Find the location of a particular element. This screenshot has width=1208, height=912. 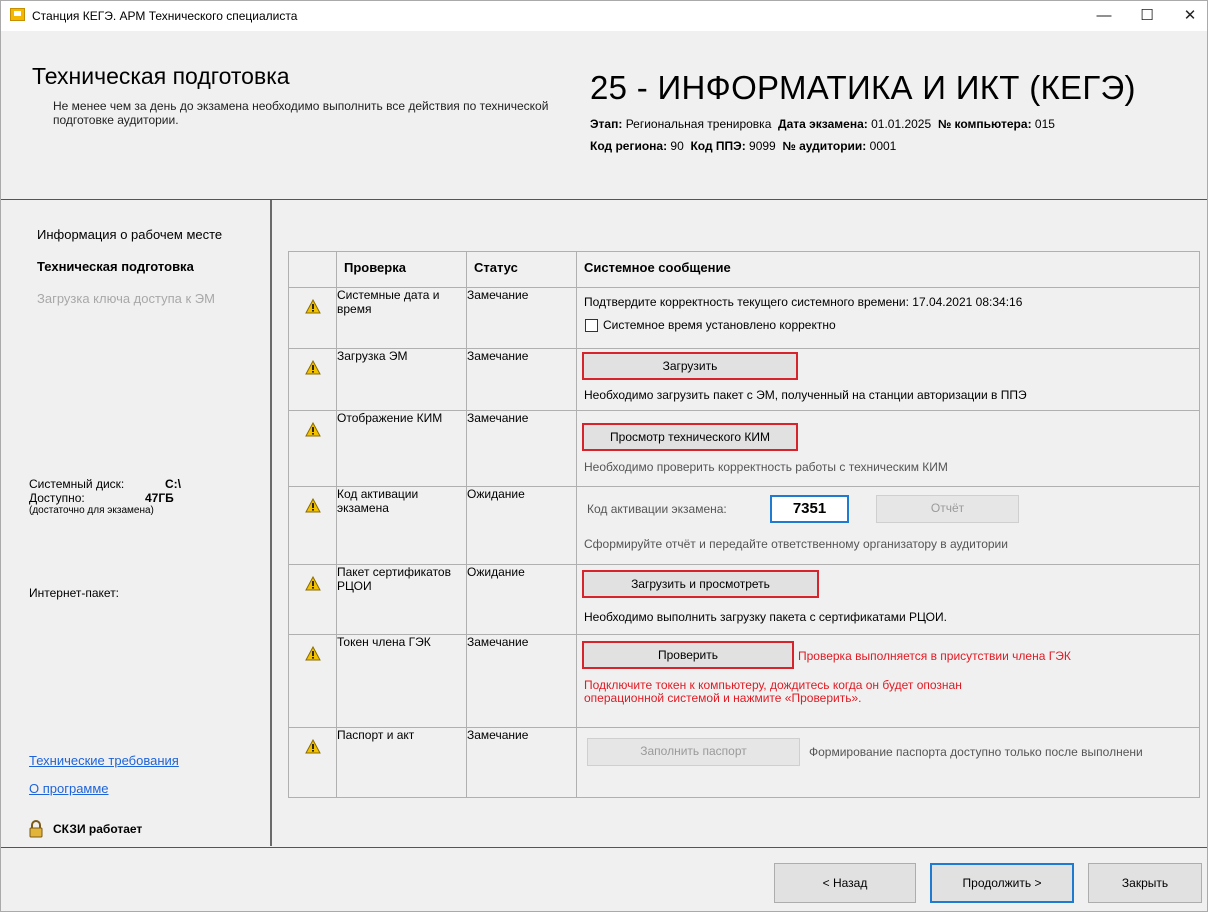

maximize-button: ☐ is located at coordinates (1147, 16).